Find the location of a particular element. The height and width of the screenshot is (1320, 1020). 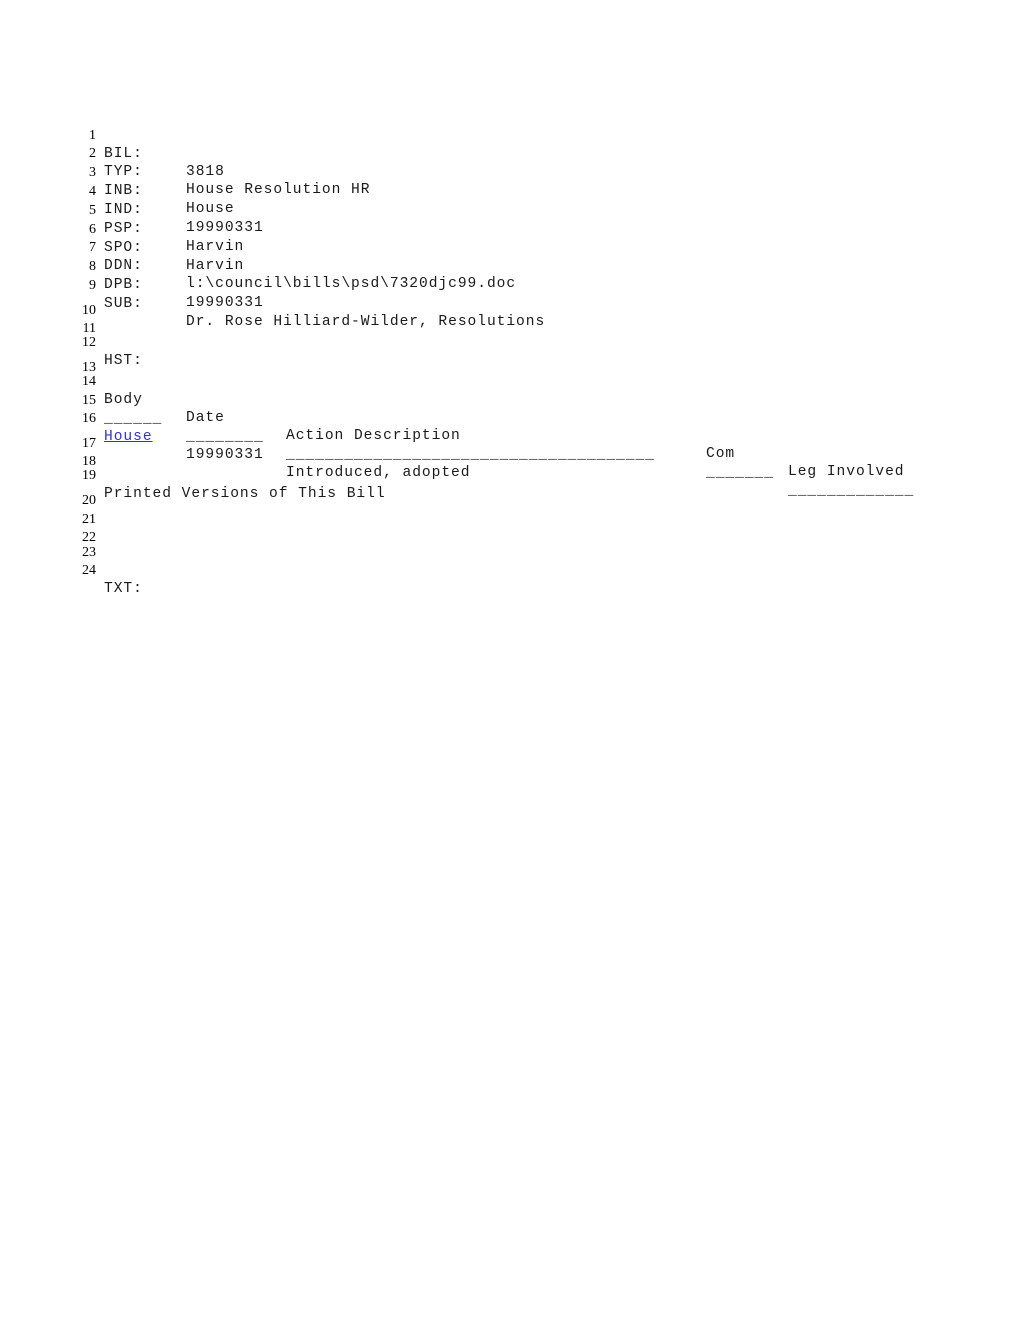

source-line-10: 10 is located at coordinates (510, 301).